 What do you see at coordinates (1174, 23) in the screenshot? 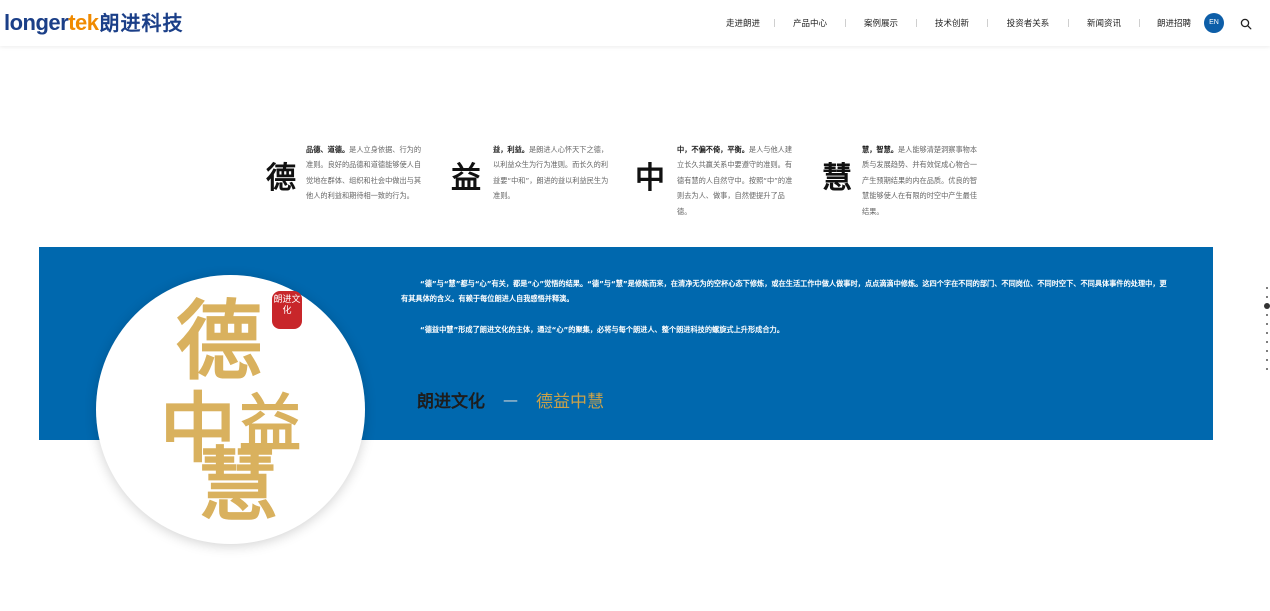
I see `nav-item-6: 朗进招聘` at bounding box center [1174, 23].